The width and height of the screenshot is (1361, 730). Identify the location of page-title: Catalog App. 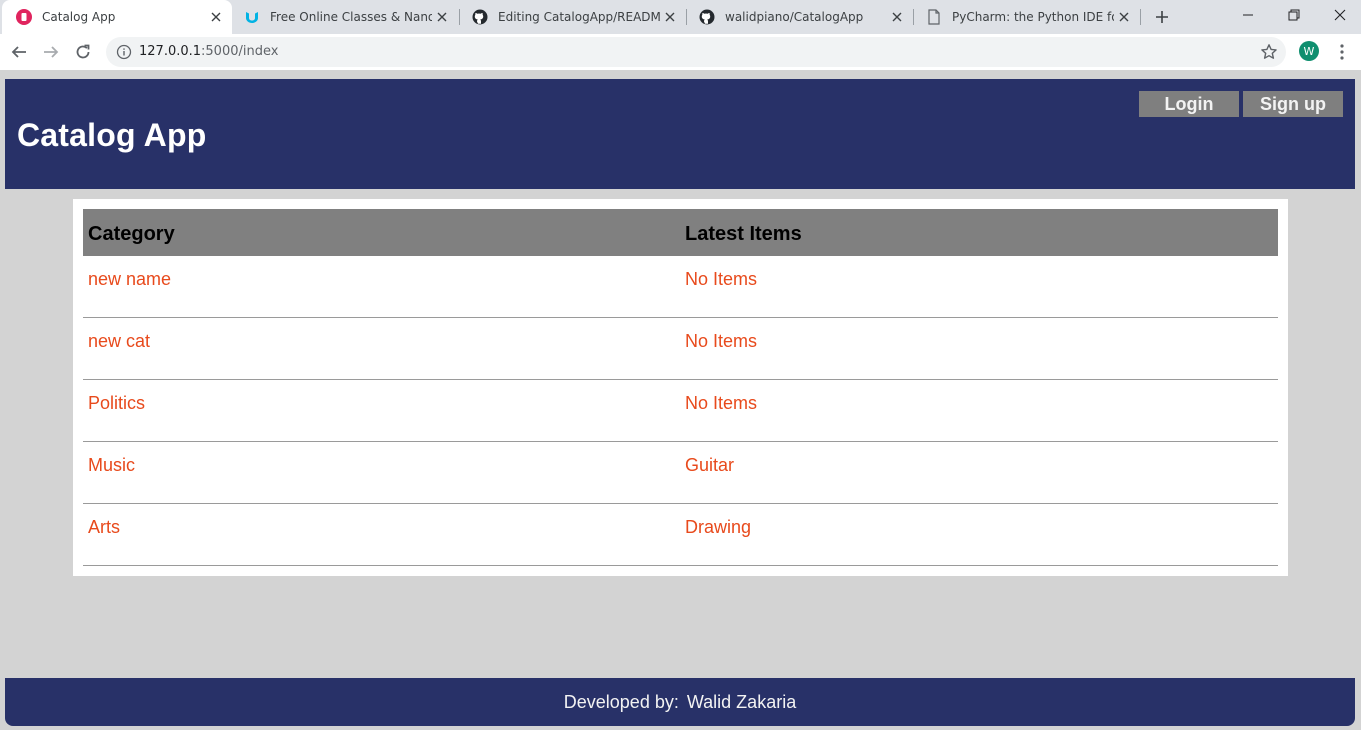
(112, 135).